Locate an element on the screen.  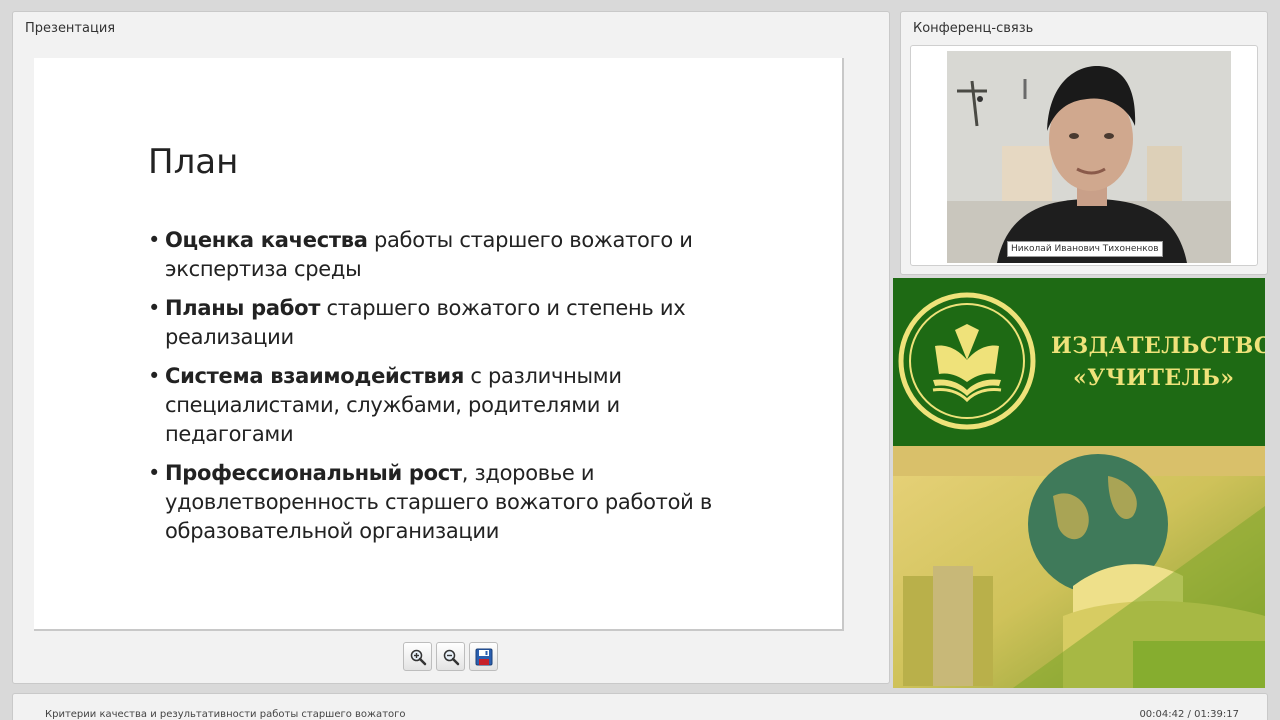
bullet-bold-text: Планы работ is located at coordinates (243, 308).